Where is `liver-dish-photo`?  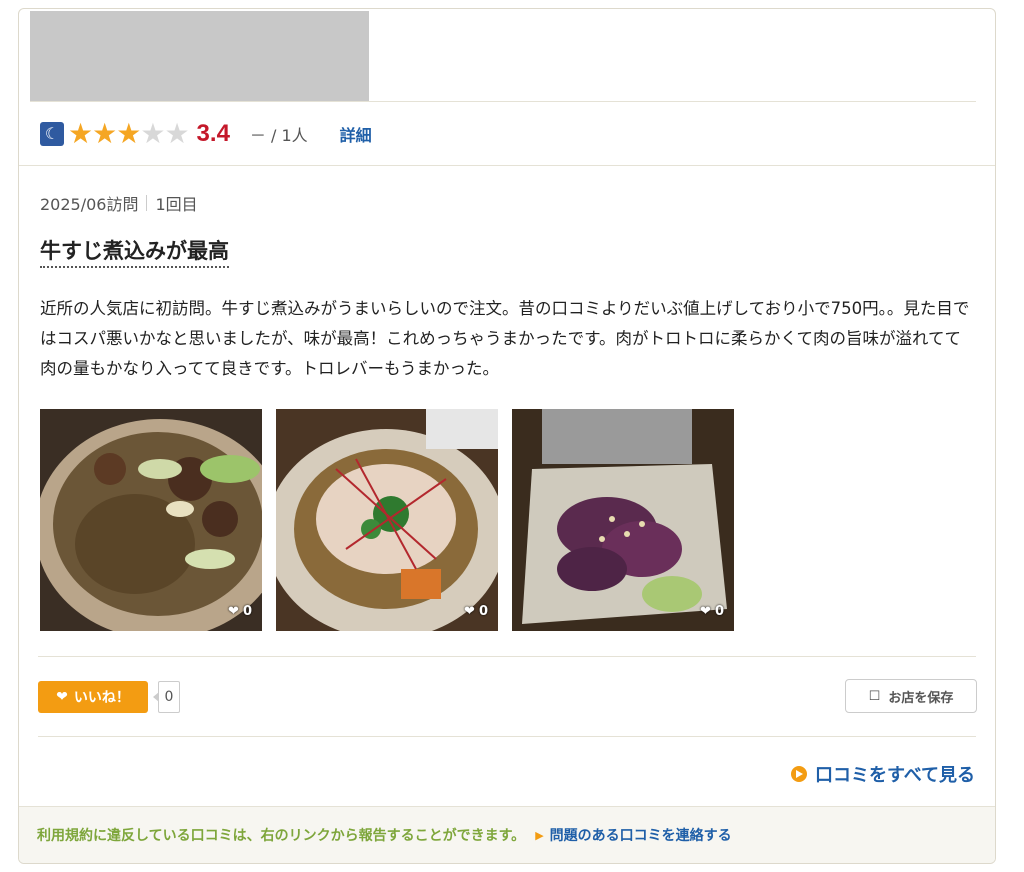 liver-dish-photo is located at coordinates (623, 520).